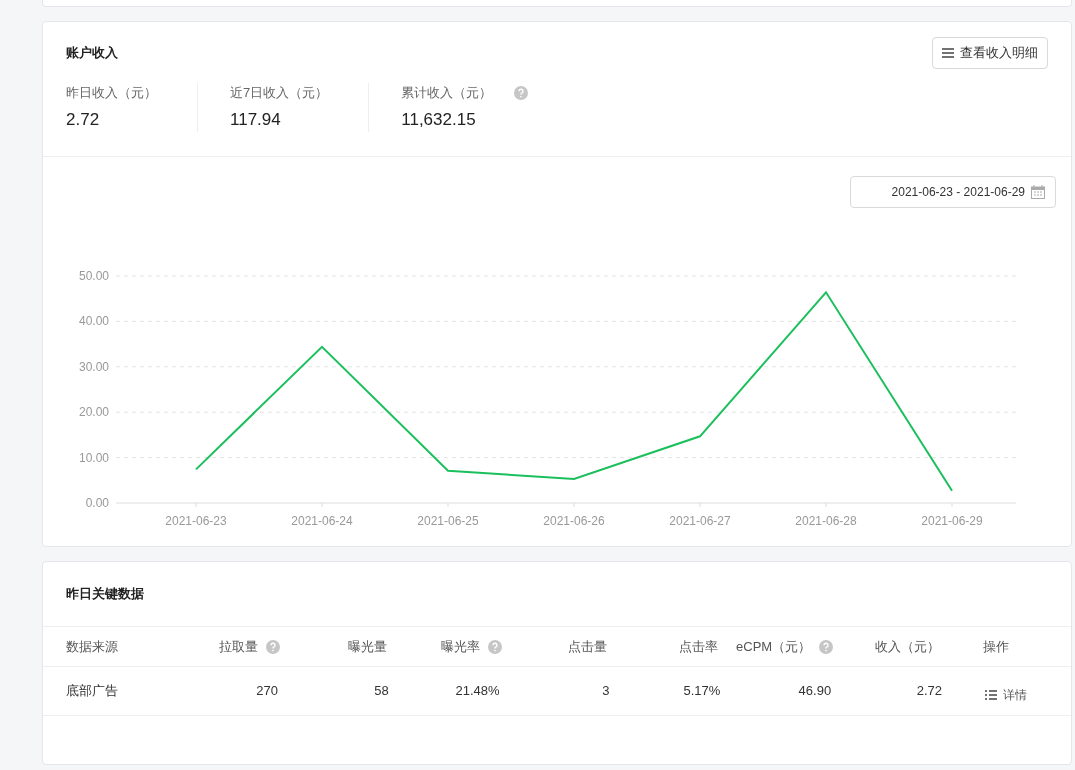 The image size is (1075, 770). I want to click on column-header: eCPM（元）, so click(774, 646).